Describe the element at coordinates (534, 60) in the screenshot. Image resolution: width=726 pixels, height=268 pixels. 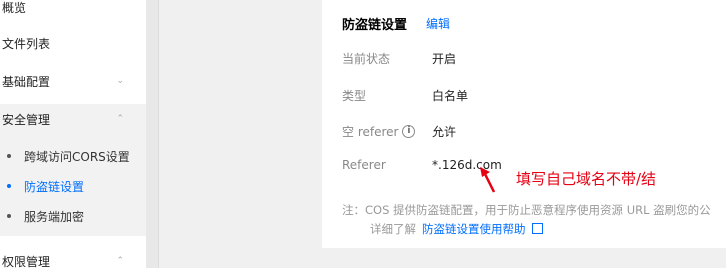
I see `row-status: 当前状态 开启` at that location.